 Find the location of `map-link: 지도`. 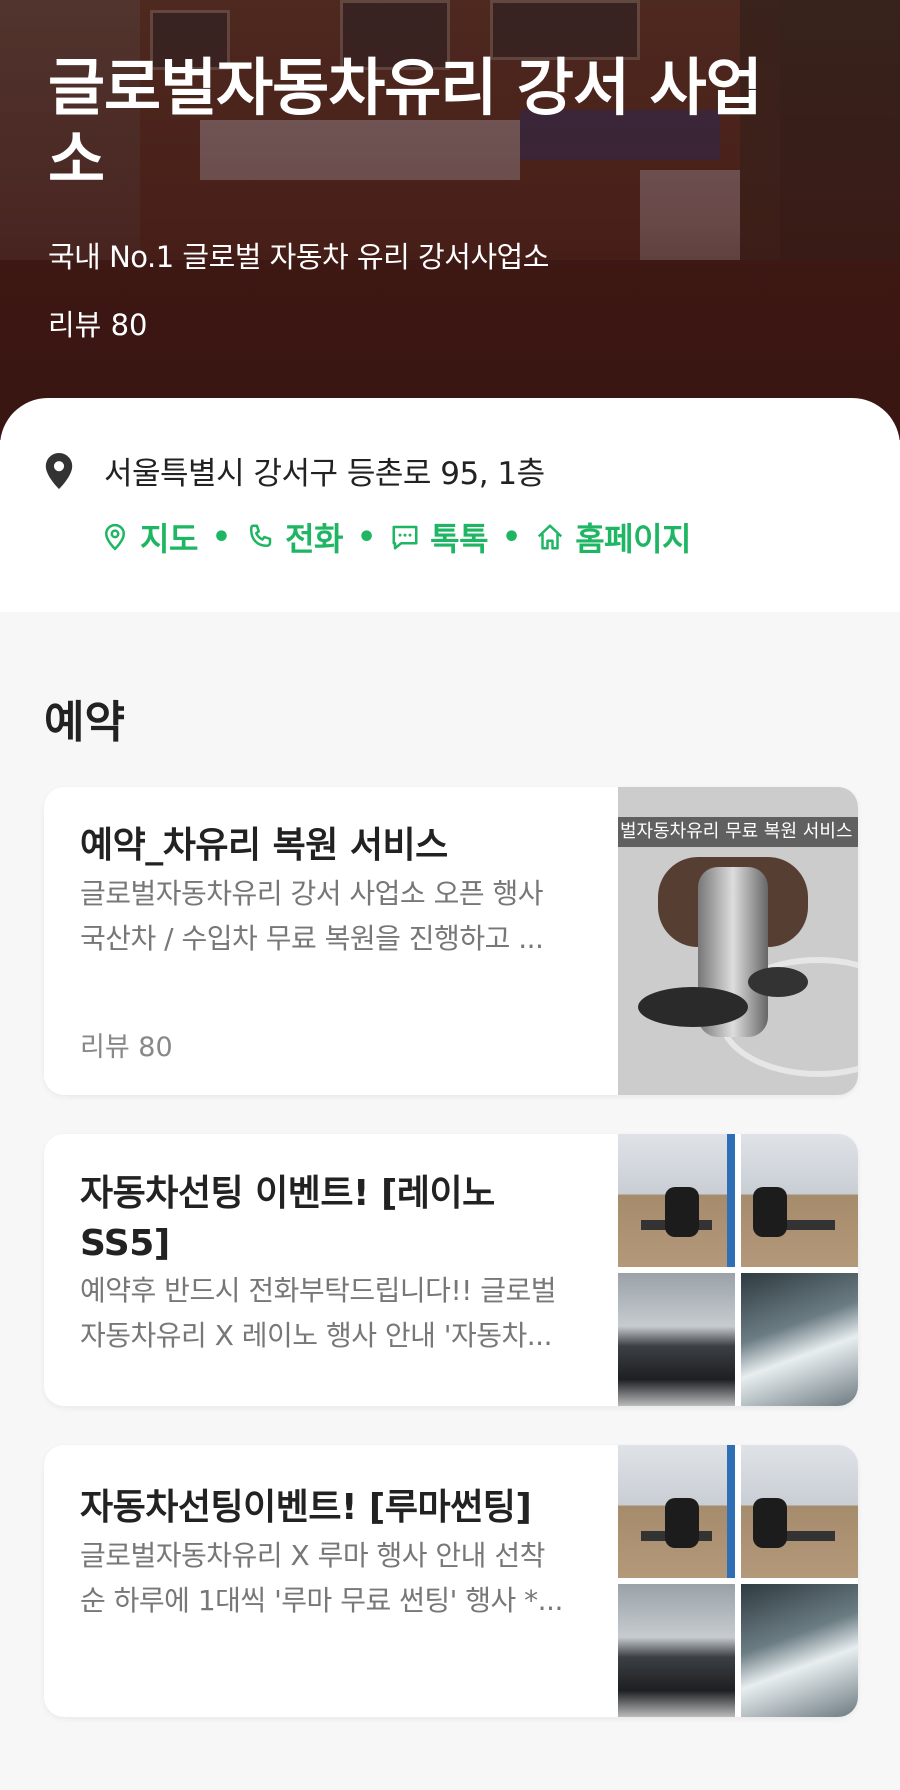

map-link: 지도 is located at coordinates (149, 537).